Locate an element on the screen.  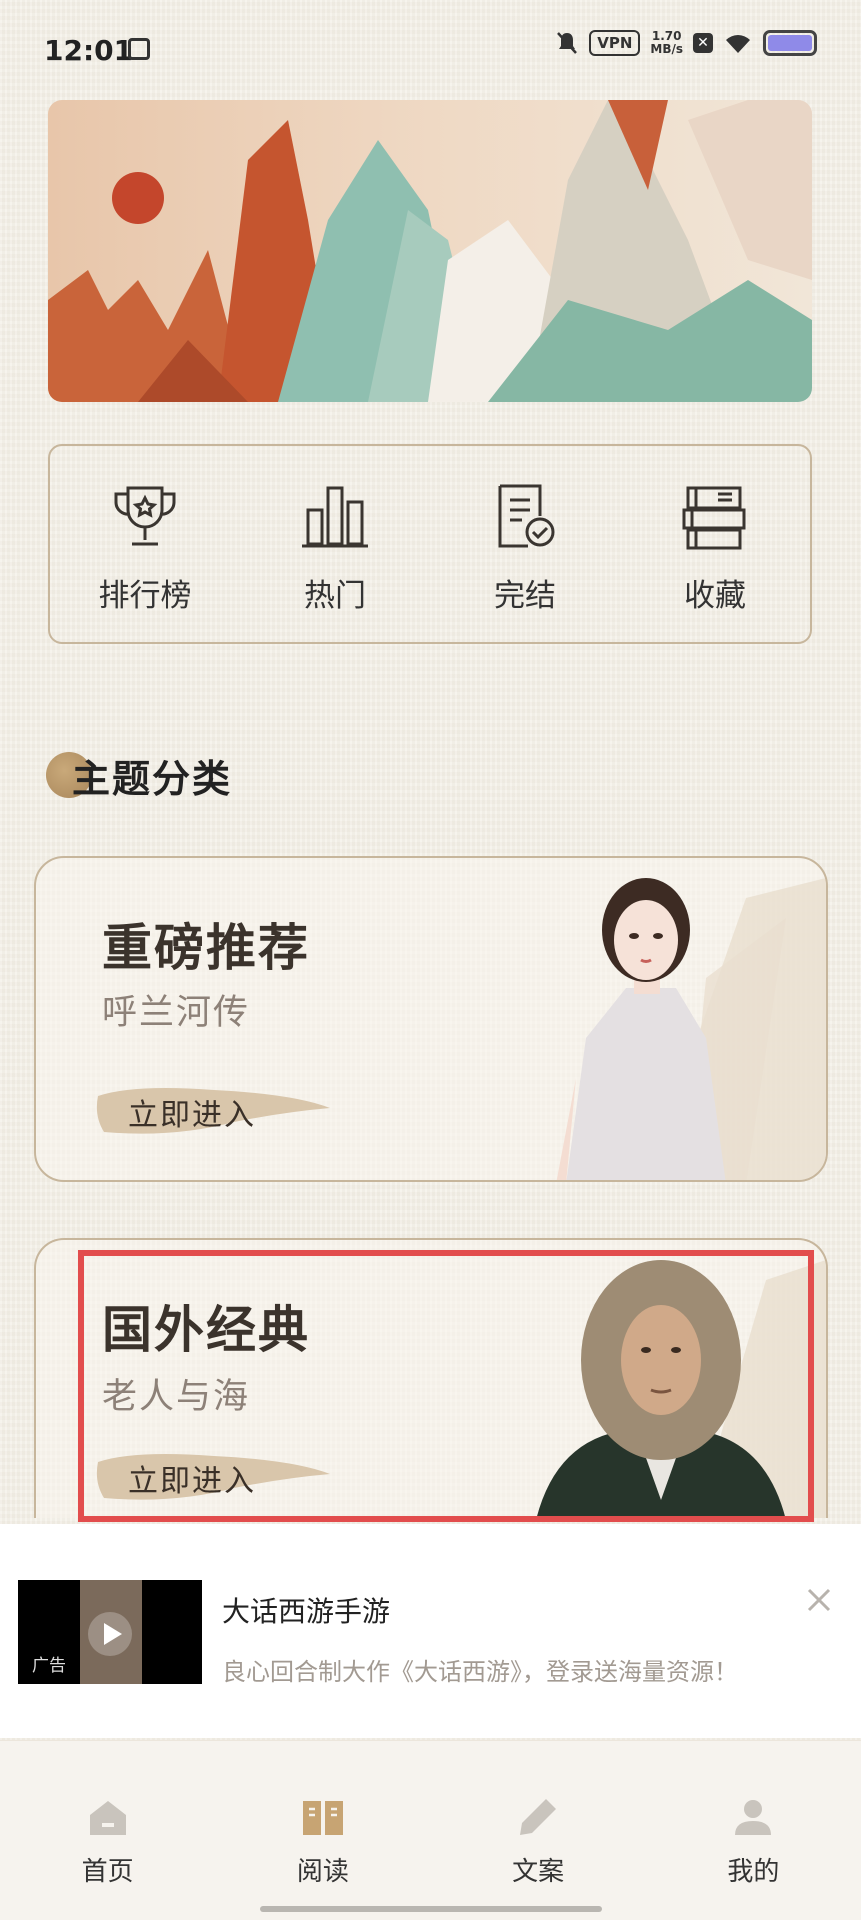
category-subtitle: 呼兰河传 is located at coordinates (176, 1013).